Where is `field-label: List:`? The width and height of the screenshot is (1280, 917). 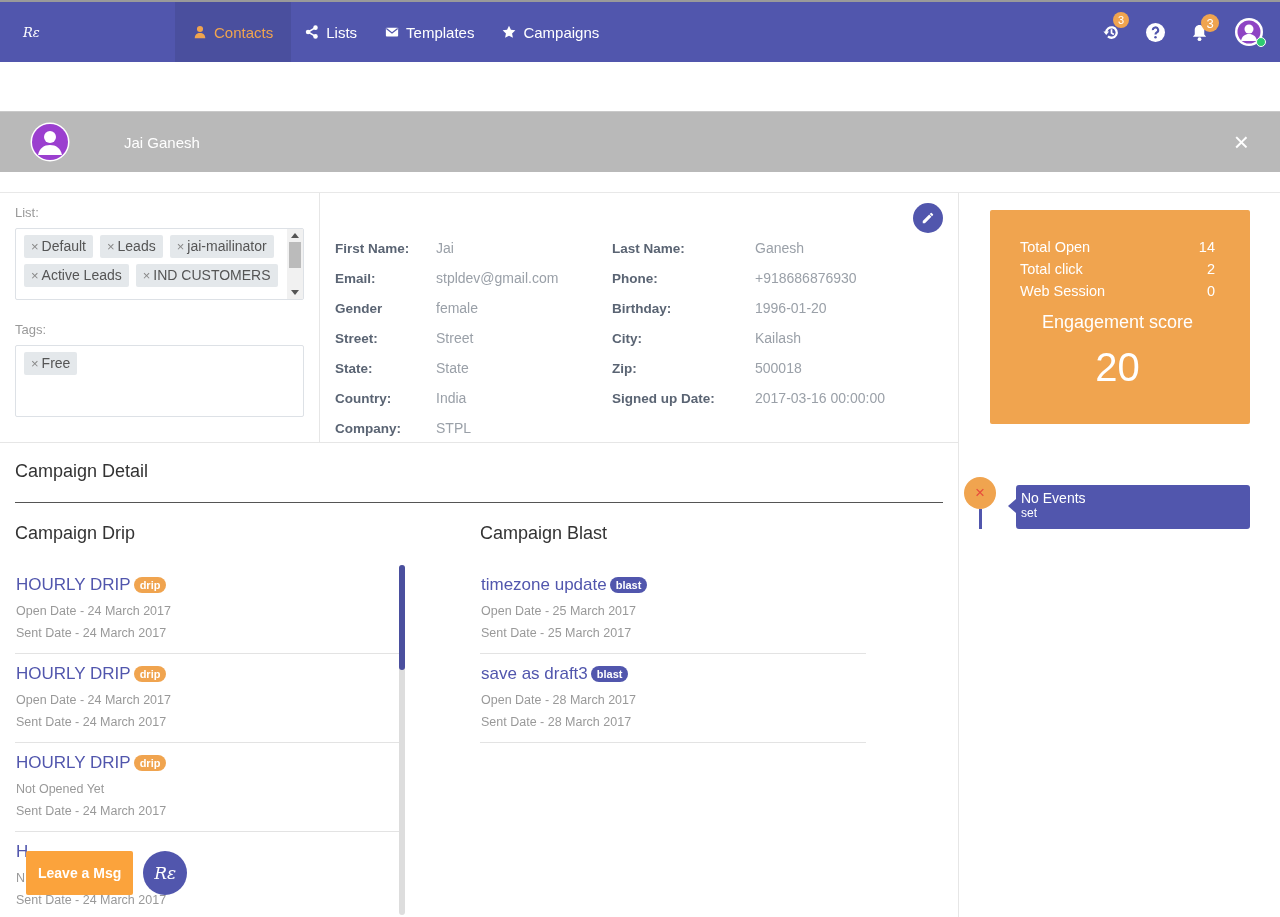 field-label: List: is located at coordinates (27, 212).